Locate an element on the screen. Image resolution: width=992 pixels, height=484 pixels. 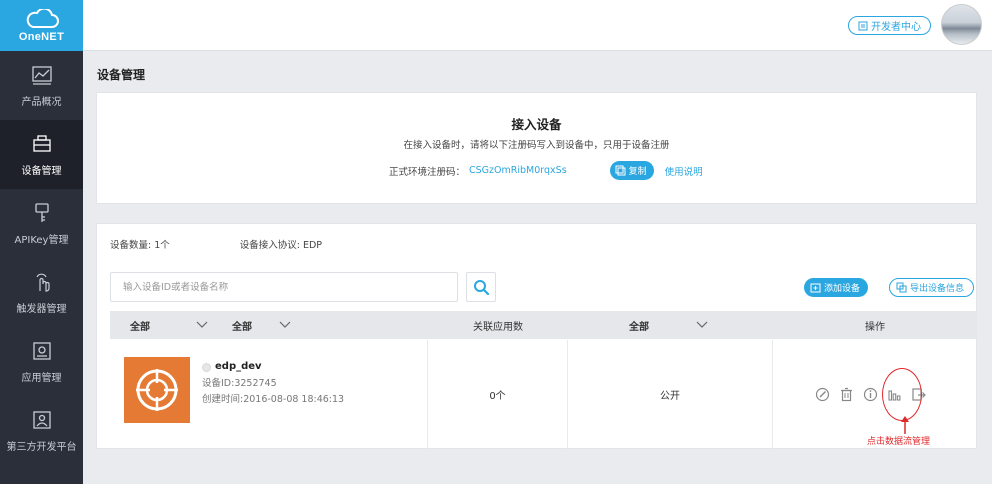
hand-tap-icon is located at coordinates (42, 282).